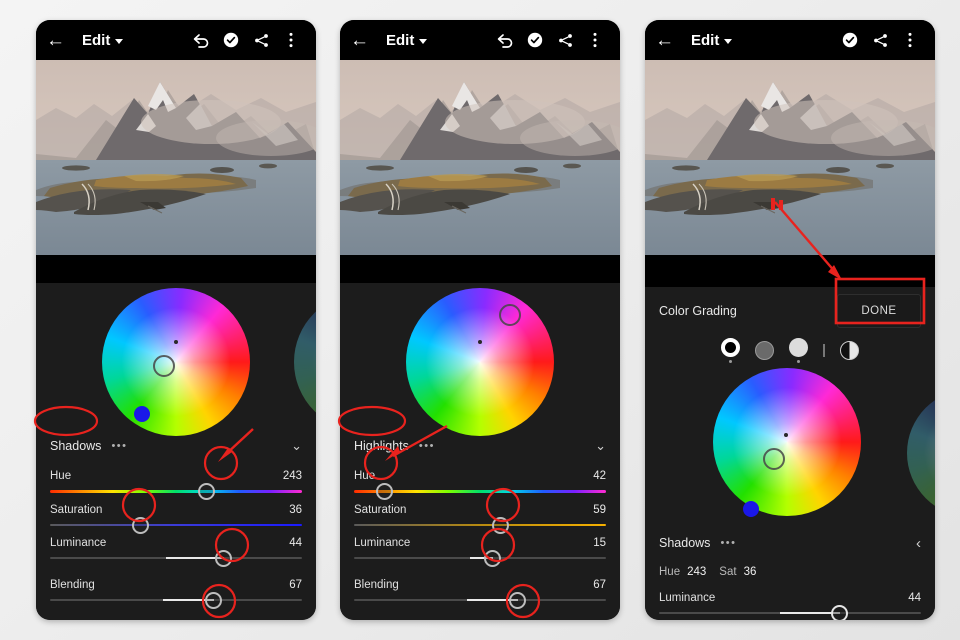 The width and height of the screenshot is (960, 640). Describe the element at coordinates (480, 269) in the screenshot. I see `black-gap-highlights` at that location.